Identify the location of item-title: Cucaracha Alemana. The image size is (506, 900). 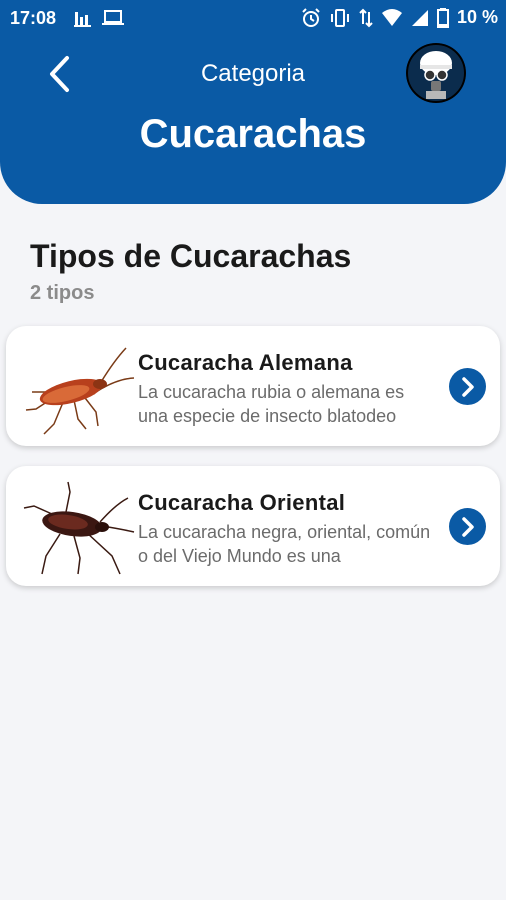
(245, 362).